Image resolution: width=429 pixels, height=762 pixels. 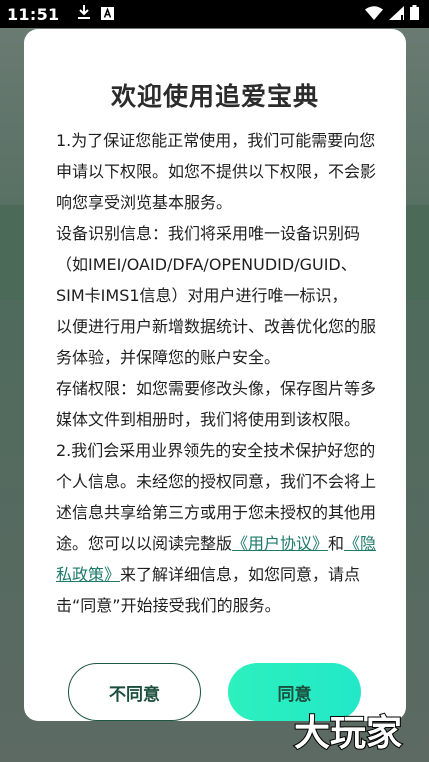 What do you see at coordinates (348, 733) in the screenshot?
I see `svg-text: 大玩家` at bounding box center [348, 733].